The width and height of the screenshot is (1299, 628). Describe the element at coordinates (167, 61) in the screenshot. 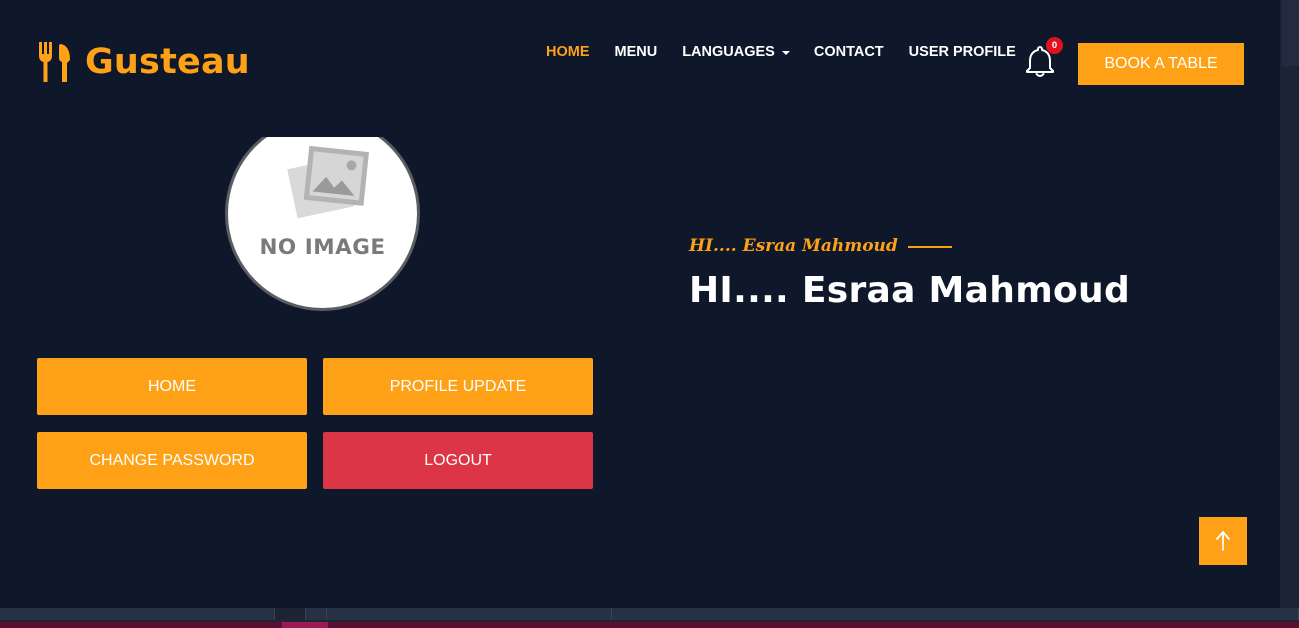

I see `brand-name: Gusteau` at that location.